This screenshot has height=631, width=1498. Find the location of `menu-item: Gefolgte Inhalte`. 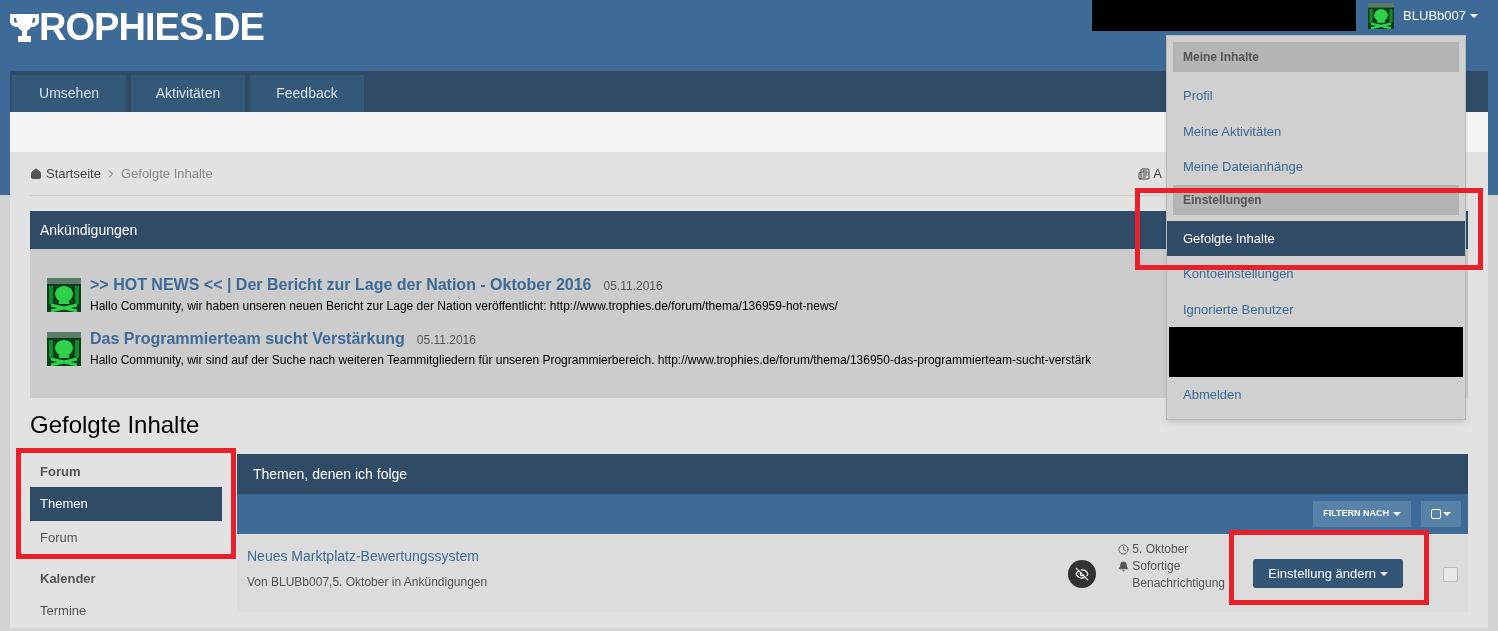

menu-item: Gefolgte Inhalte is located at coordinates (1316, 238).